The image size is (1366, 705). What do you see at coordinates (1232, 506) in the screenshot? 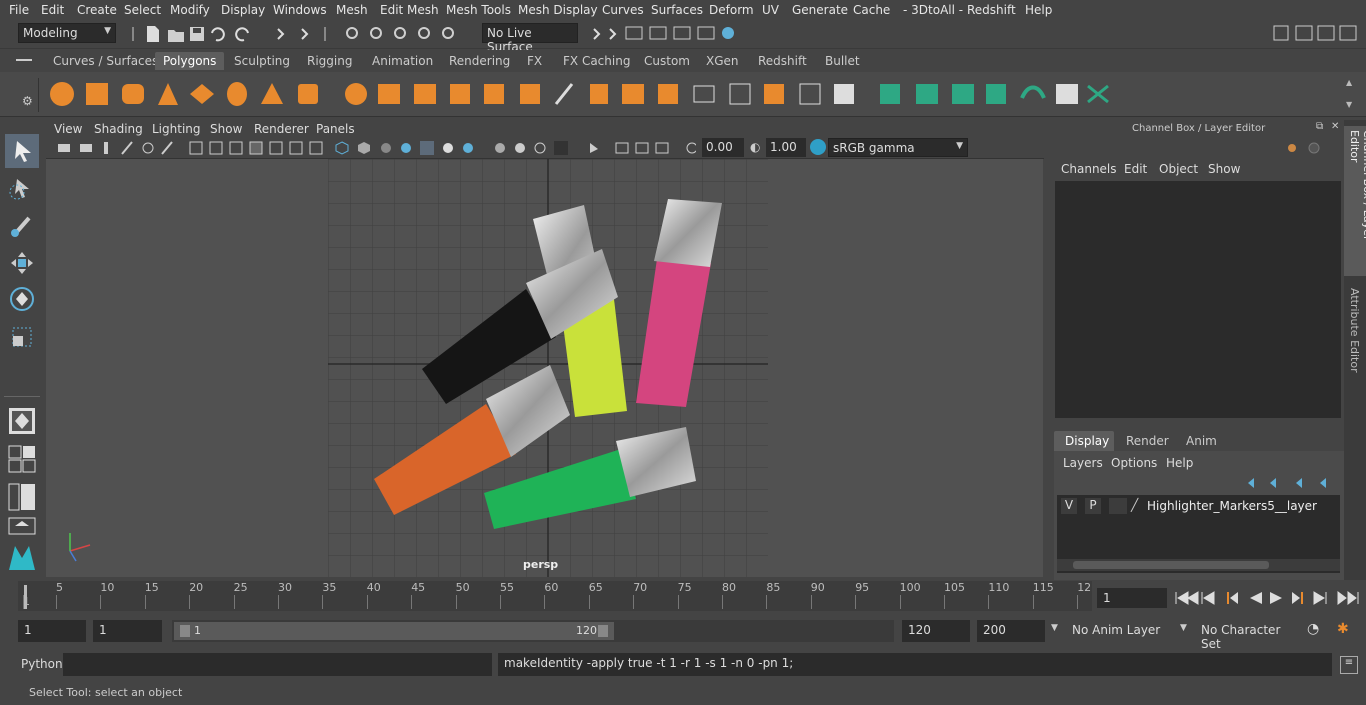
I see `layer-name: Highlighter_Markers5__layer` at bounding box center [1232, 506].